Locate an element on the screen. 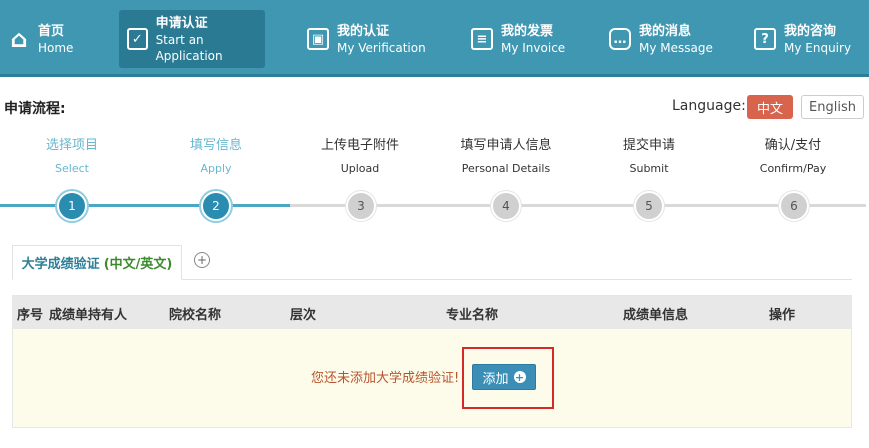  nav-my-invoice-sublabel: My Invoice is located at coordinates (533, 47).